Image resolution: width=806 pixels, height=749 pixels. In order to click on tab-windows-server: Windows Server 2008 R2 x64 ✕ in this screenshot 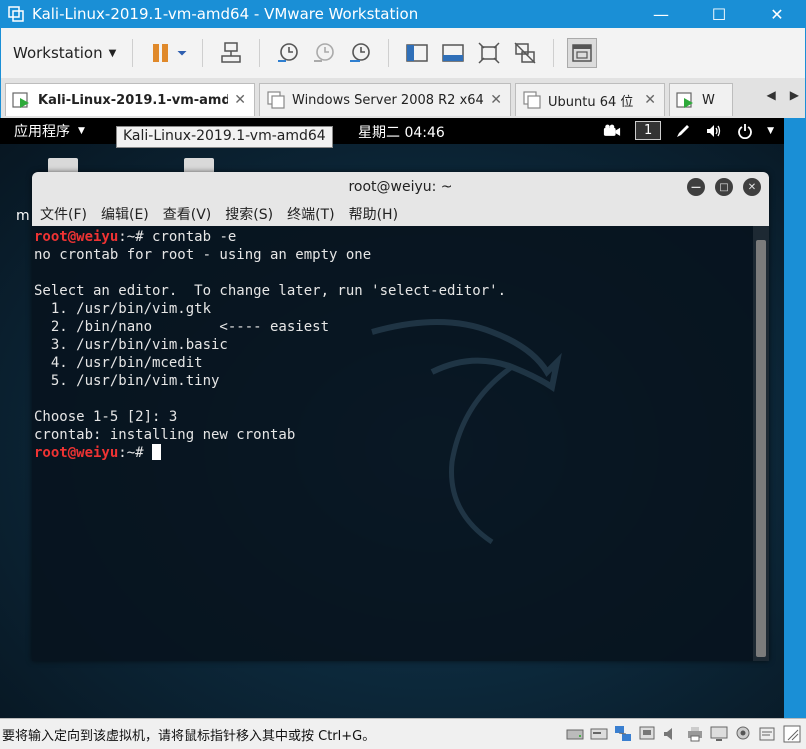, I will do `click(385, 99)`.